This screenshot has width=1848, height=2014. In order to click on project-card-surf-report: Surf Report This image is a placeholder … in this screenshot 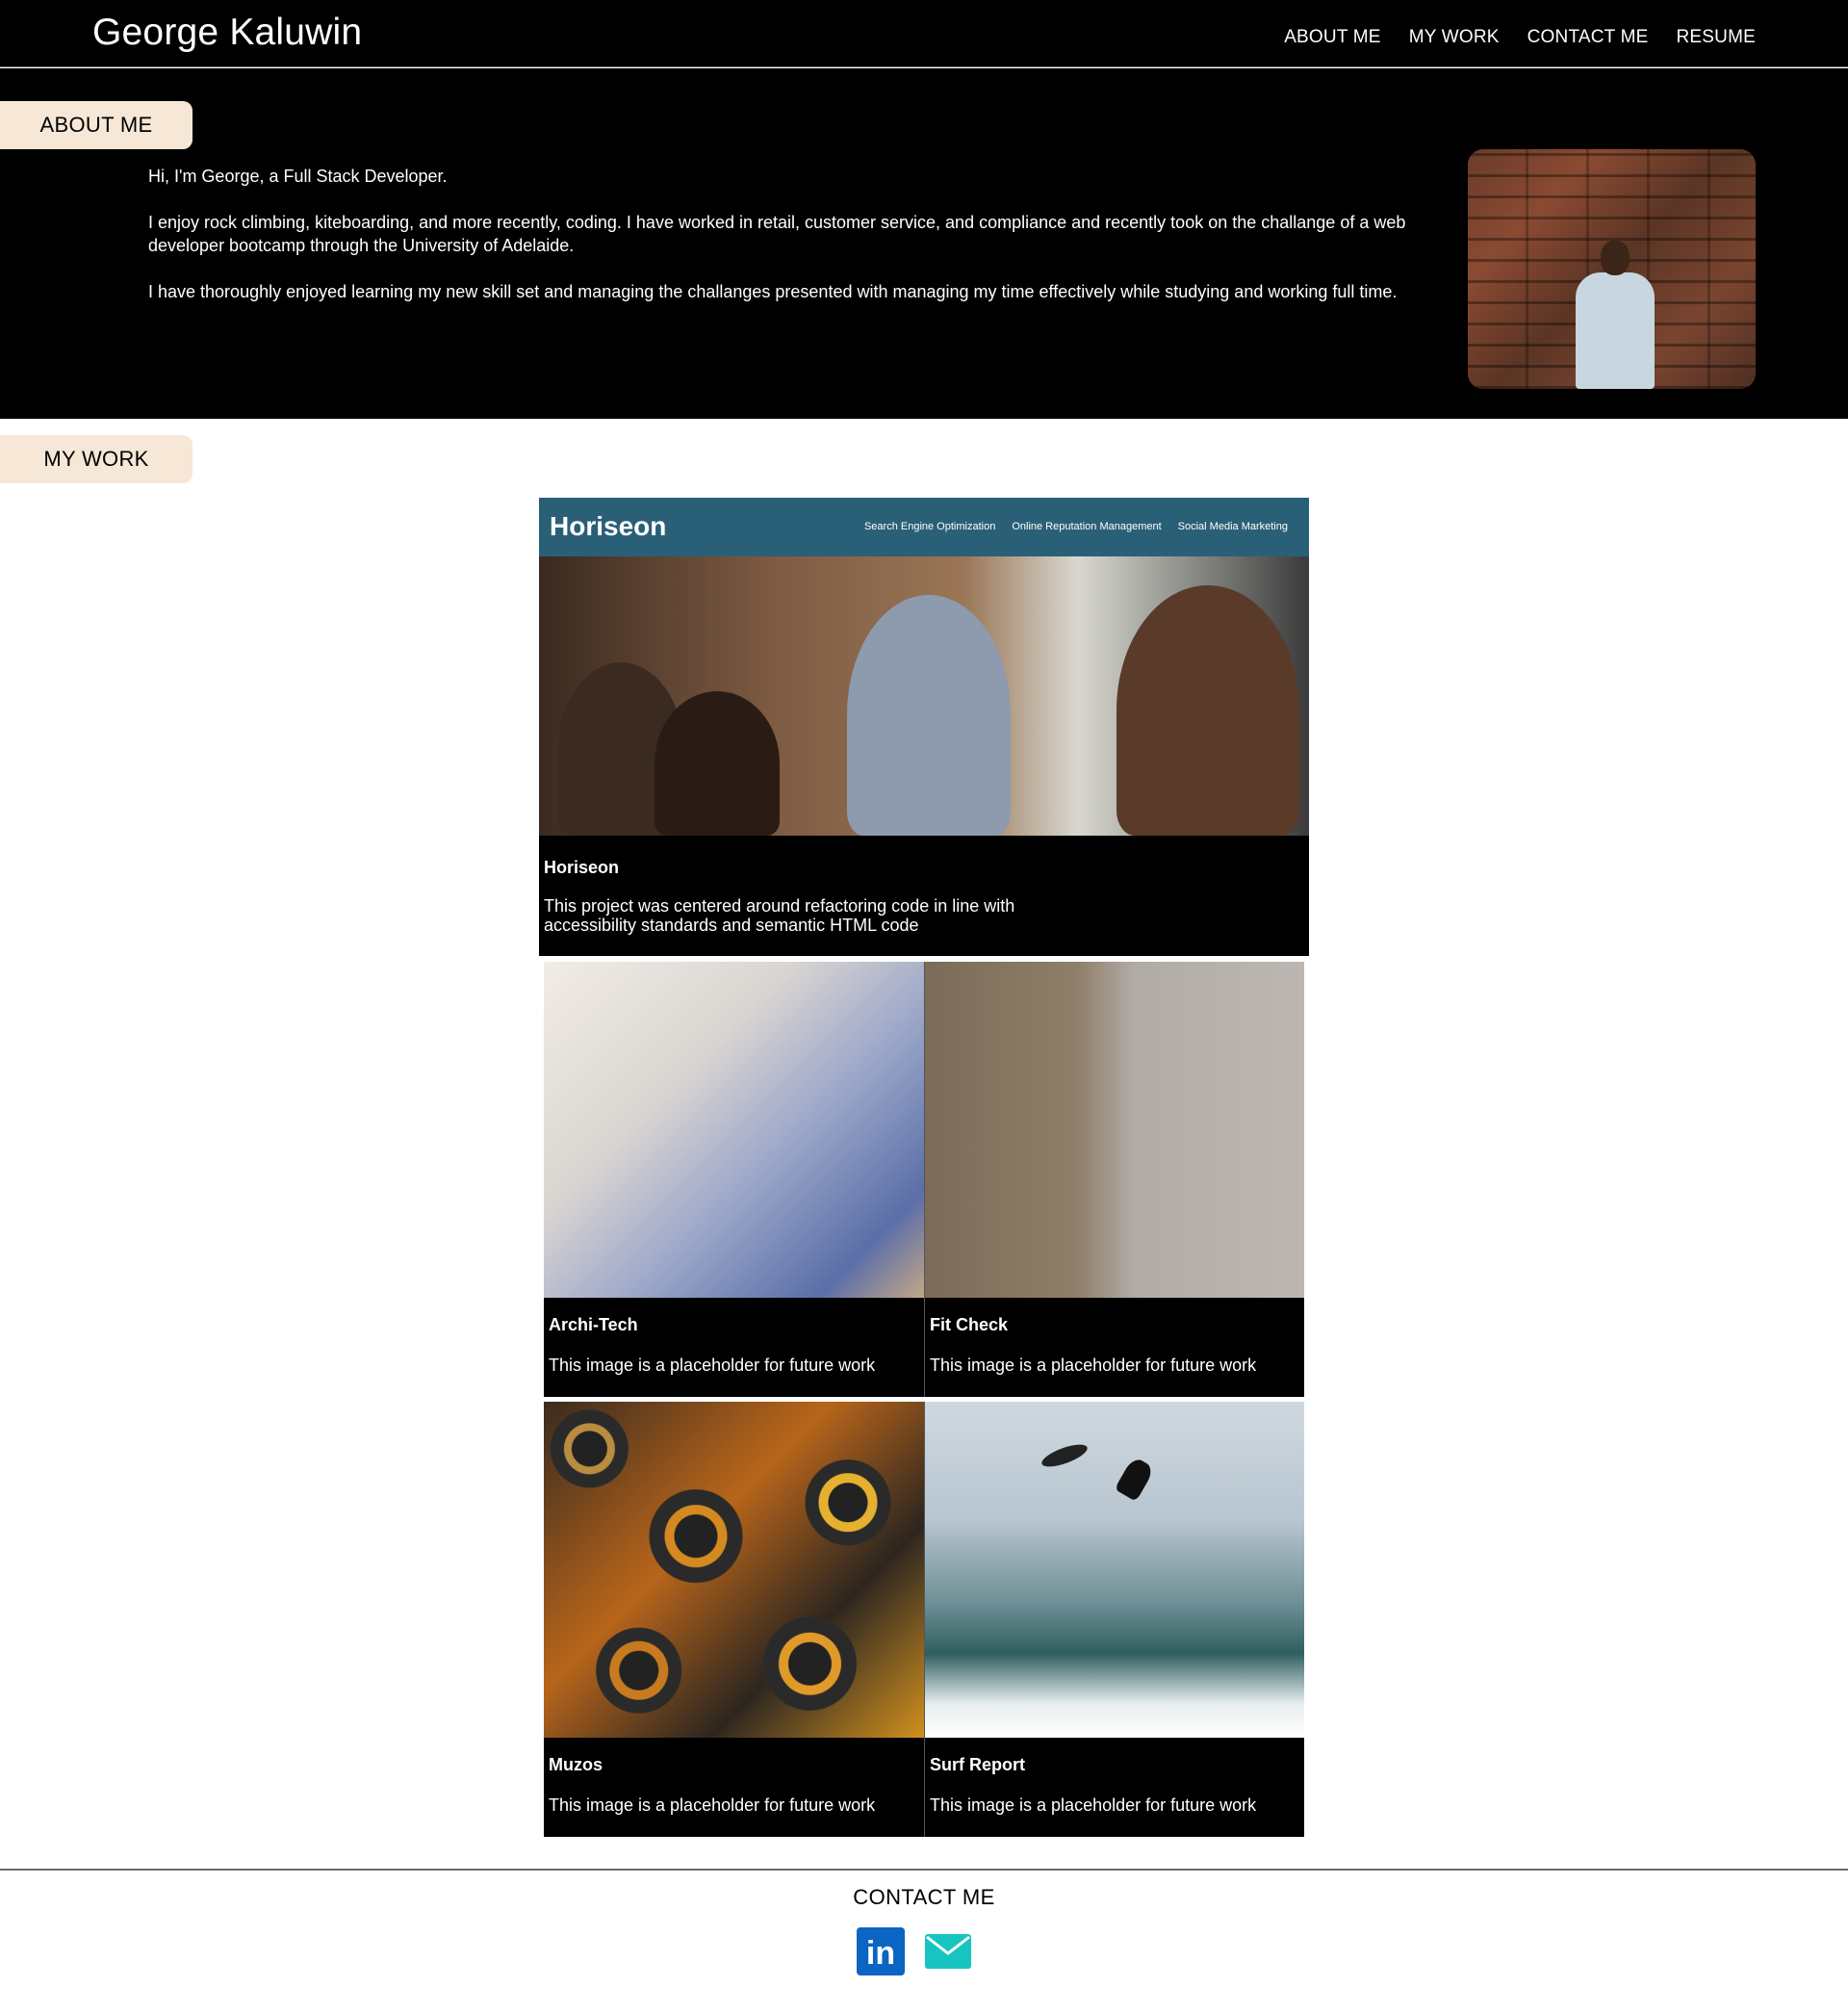, I will do `click(1114, 1619)`.